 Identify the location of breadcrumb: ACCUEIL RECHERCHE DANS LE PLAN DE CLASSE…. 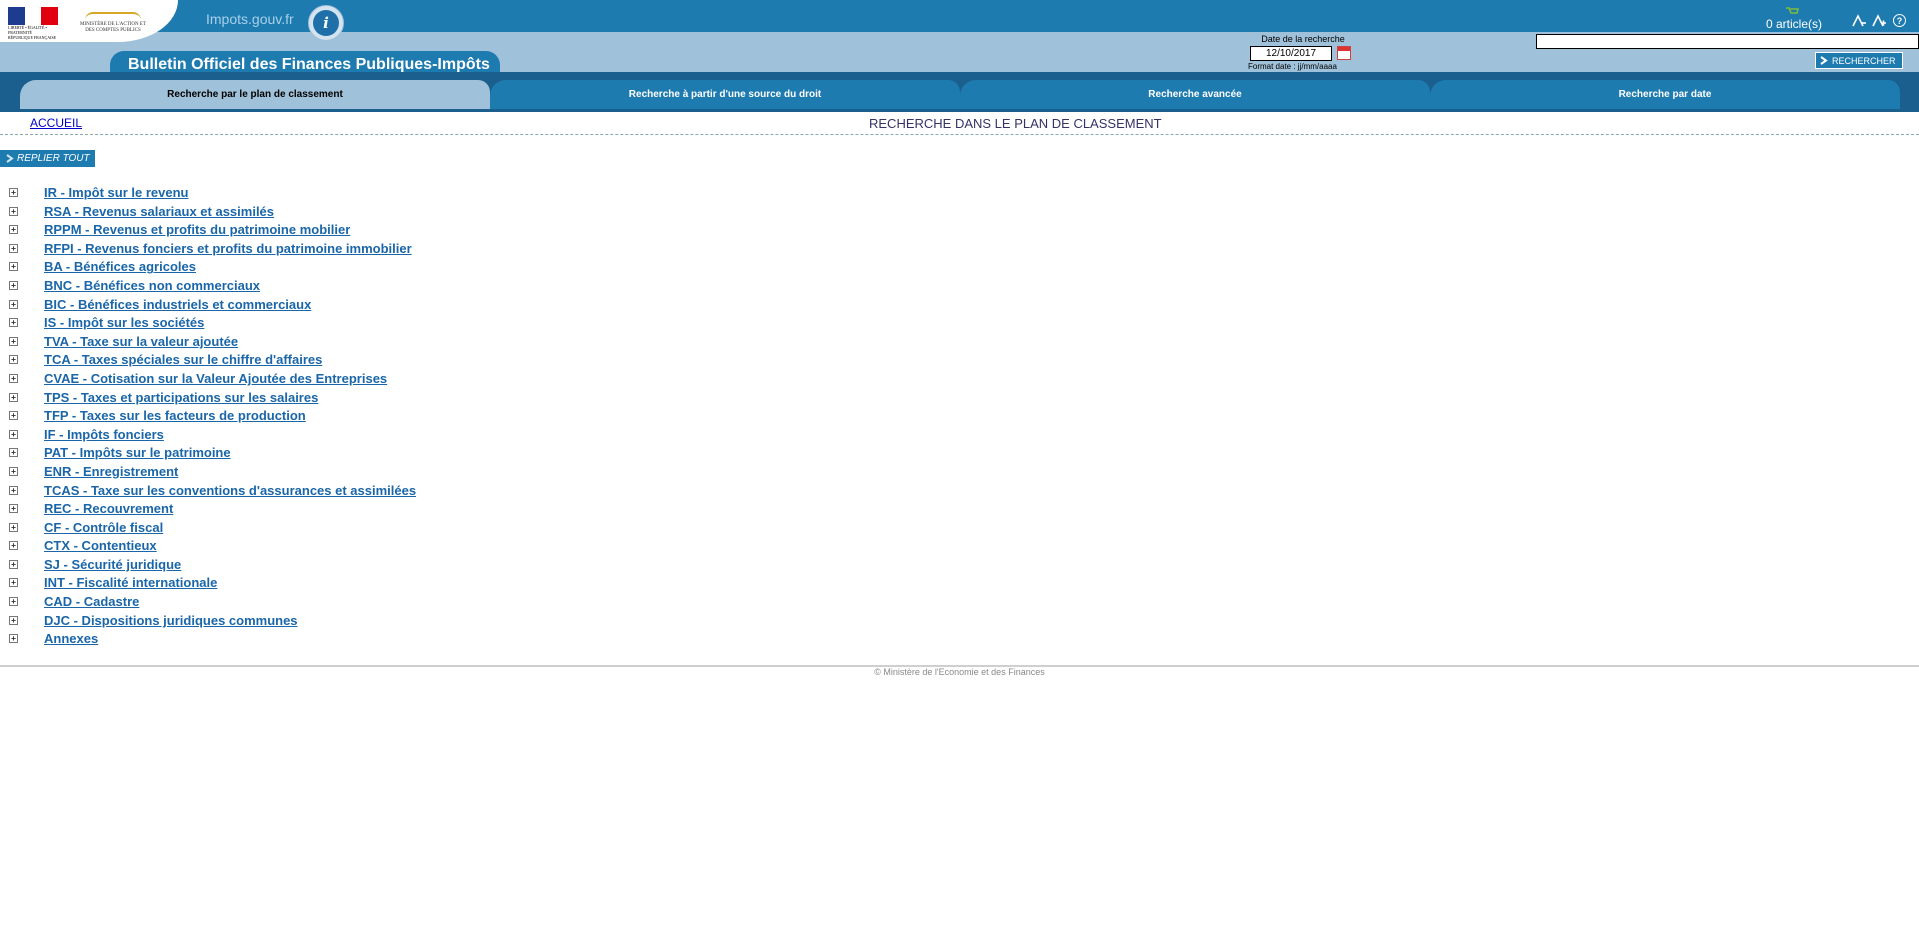
(959, 123).